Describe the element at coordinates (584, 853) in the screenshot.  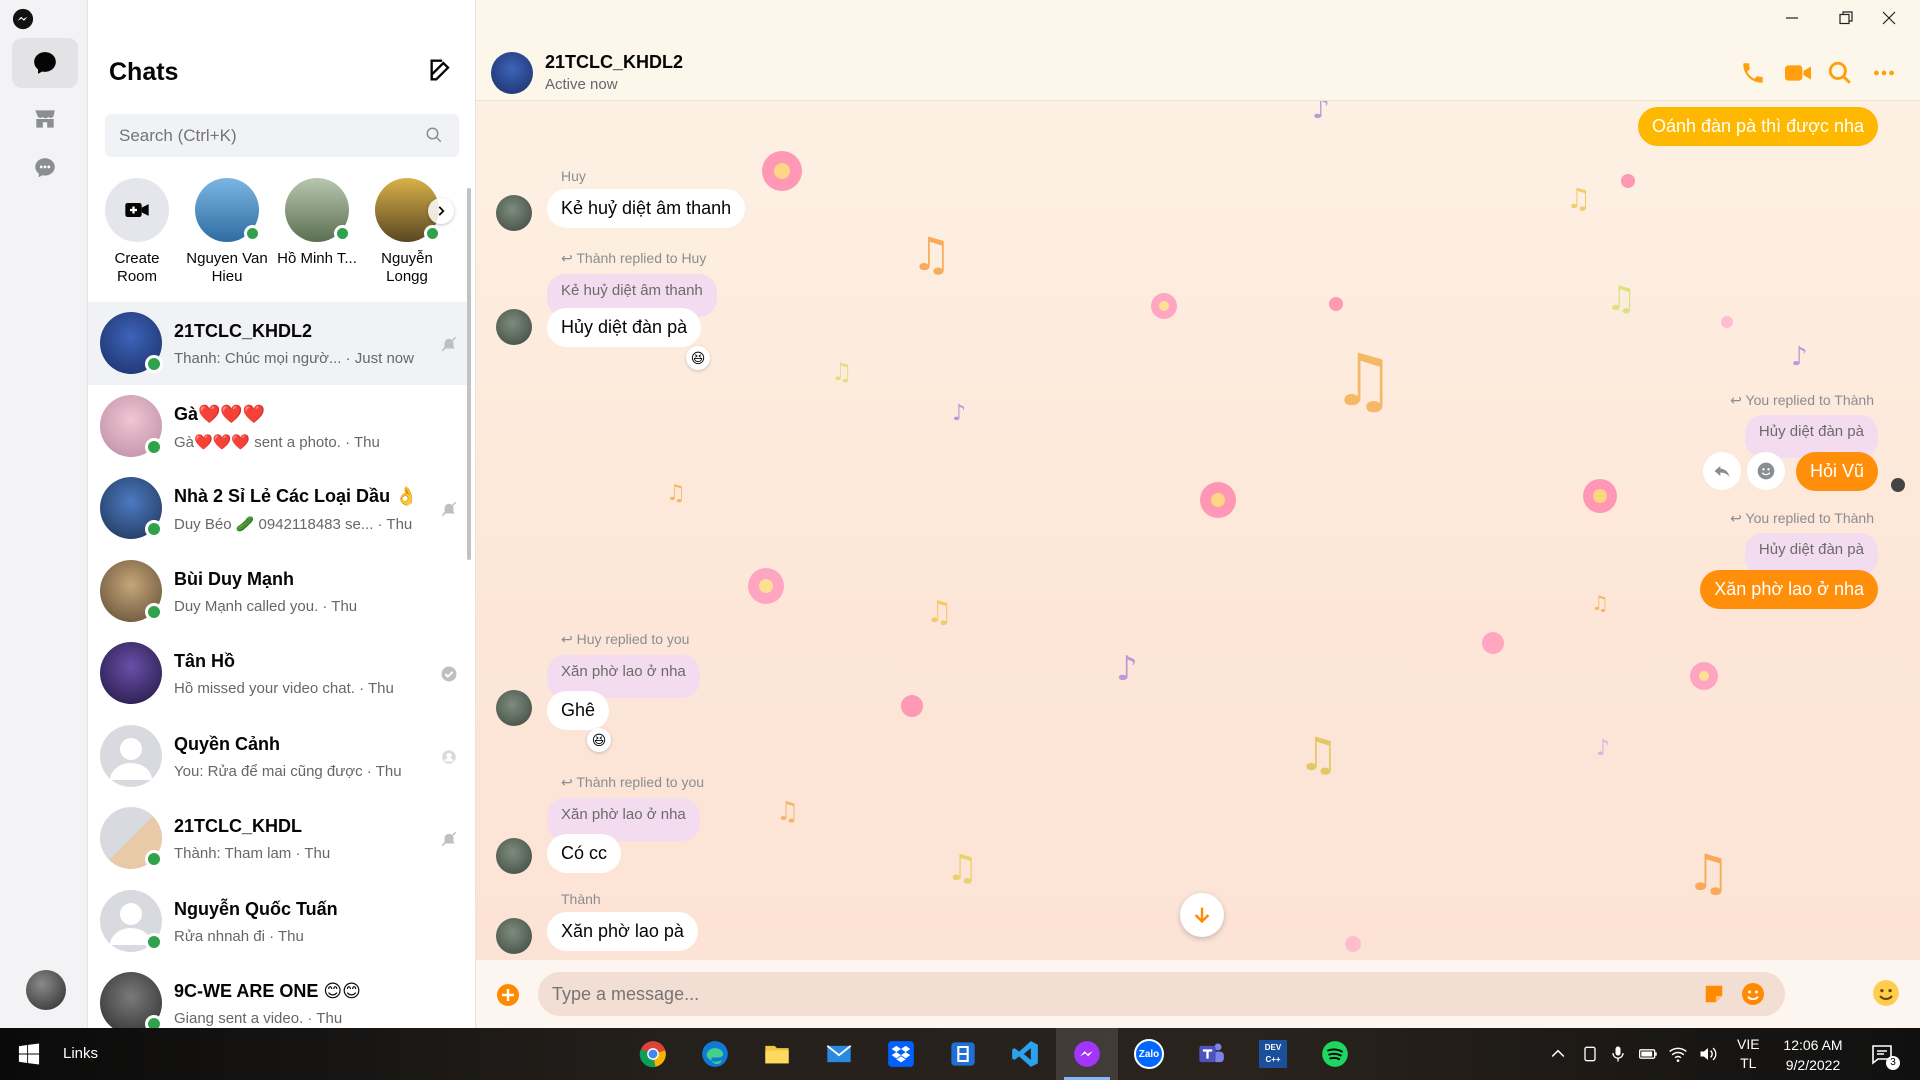
I see `incoming-message: Có cc` at that location.